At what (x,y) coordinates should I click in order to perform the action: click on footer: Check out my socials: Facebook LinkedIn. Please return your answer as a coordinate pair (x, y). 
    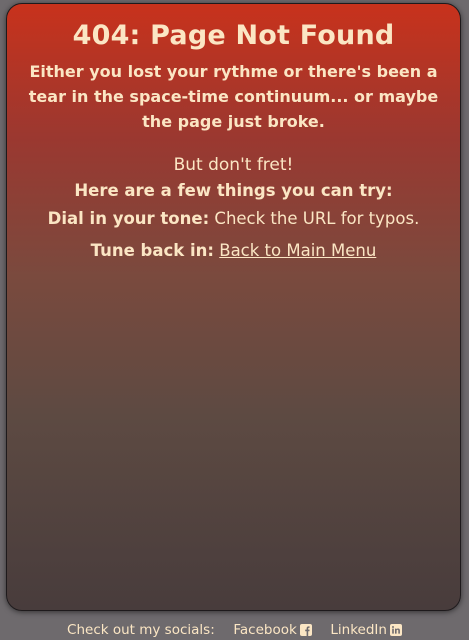
    Looking at the image, I should click on (234, 631).